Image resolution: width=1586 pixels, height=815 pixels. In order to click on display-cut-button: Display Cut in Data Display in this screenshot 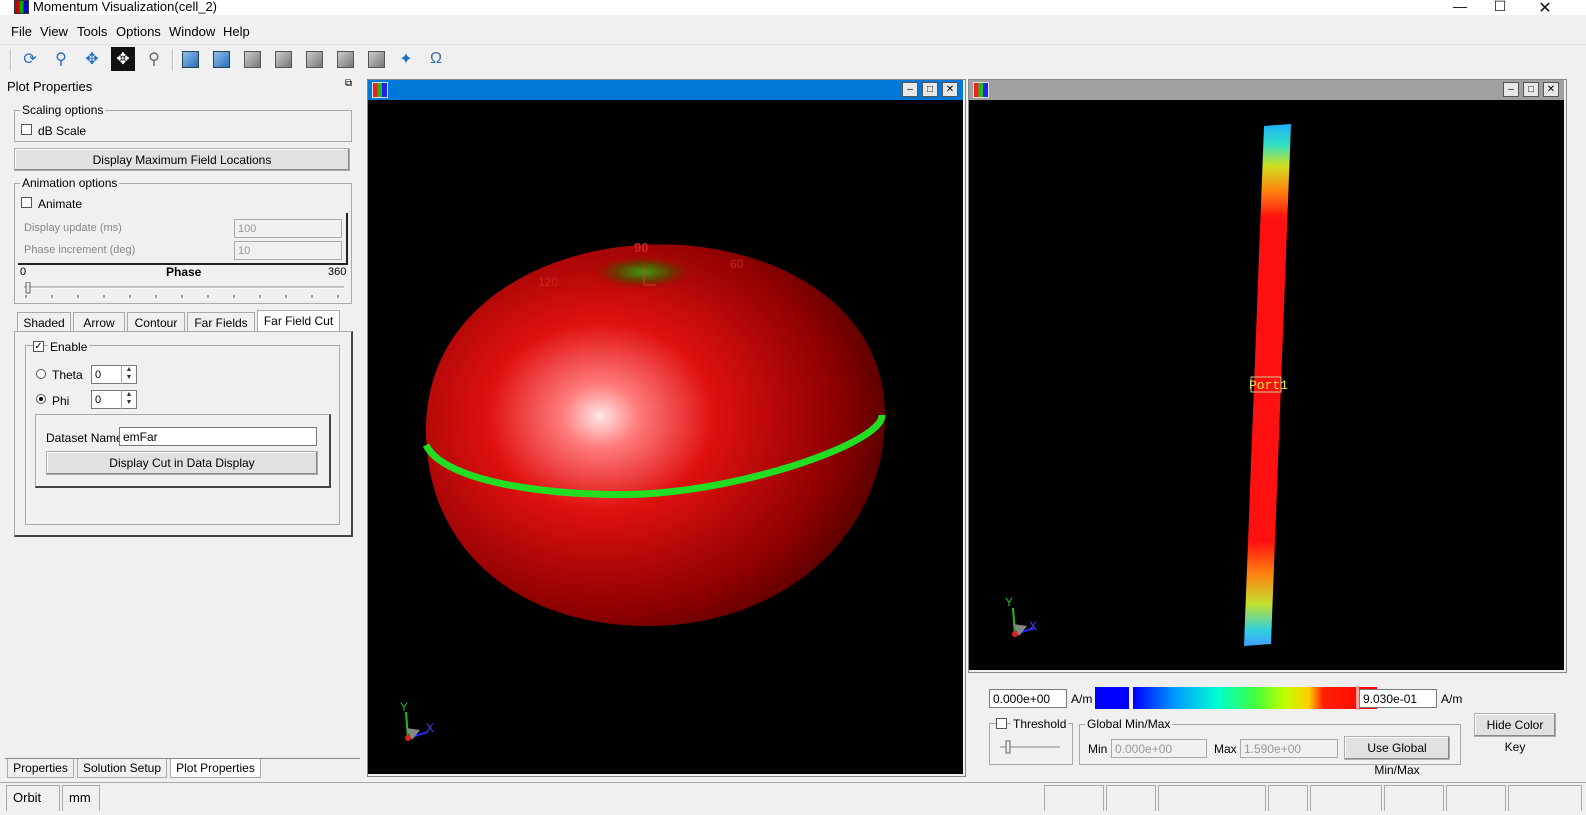, I will do `click(182, 463)`.